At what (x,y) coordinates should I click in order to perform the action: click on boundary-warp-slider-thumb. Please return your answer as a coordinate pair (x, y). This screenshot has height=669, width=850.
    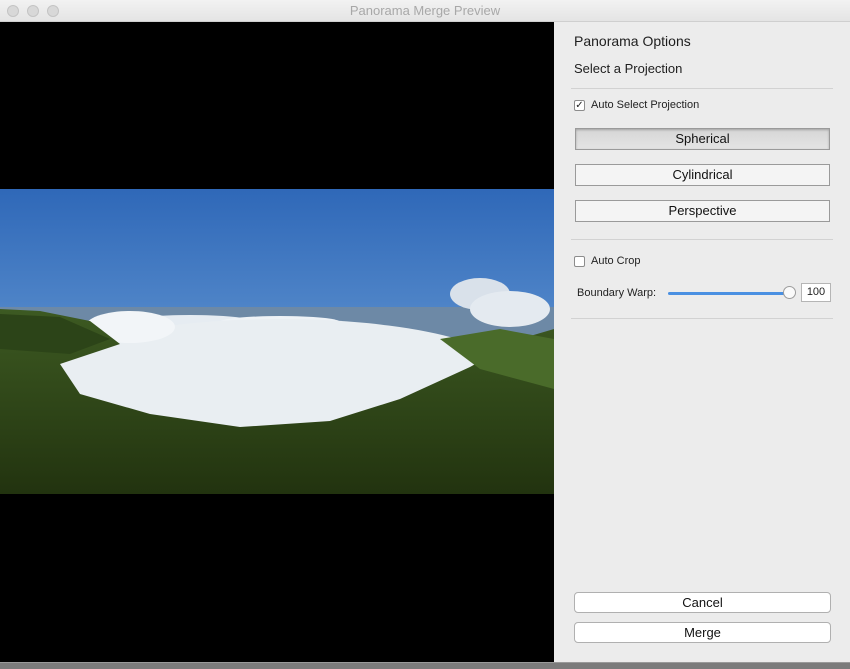
    Looking at the image, I should click on (789, 292).